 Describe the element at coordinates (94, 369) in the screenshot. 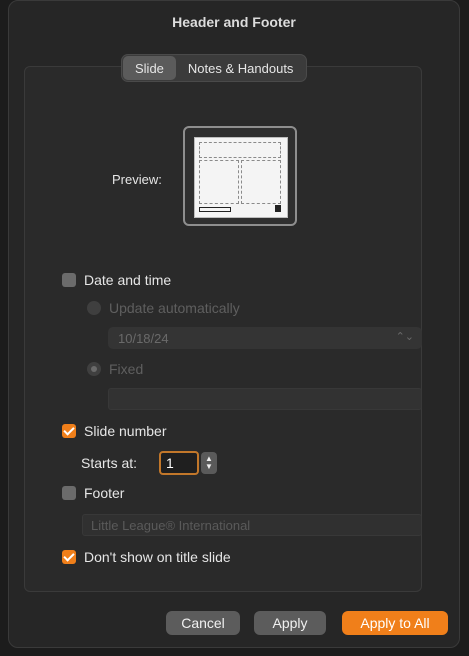

I see `fixed-radio` at that location.